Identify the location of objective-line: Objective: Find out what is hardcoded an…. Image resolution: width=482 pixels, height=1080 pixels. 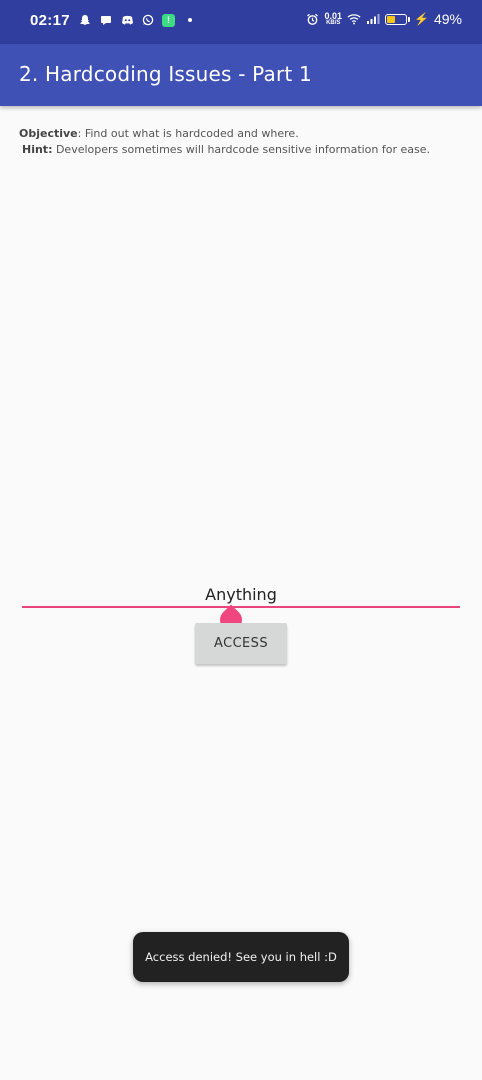
(244, 134).